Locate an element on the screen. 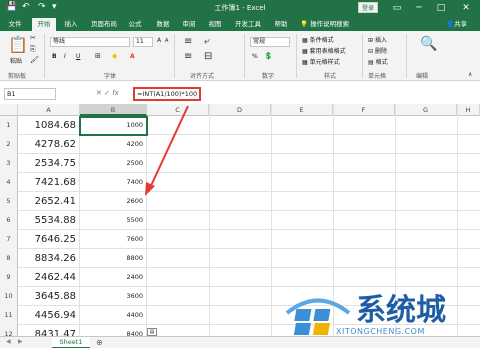 This screenshot has width=480, height=348. cell-a: 3645.88 is located at coordinates (49, 296).